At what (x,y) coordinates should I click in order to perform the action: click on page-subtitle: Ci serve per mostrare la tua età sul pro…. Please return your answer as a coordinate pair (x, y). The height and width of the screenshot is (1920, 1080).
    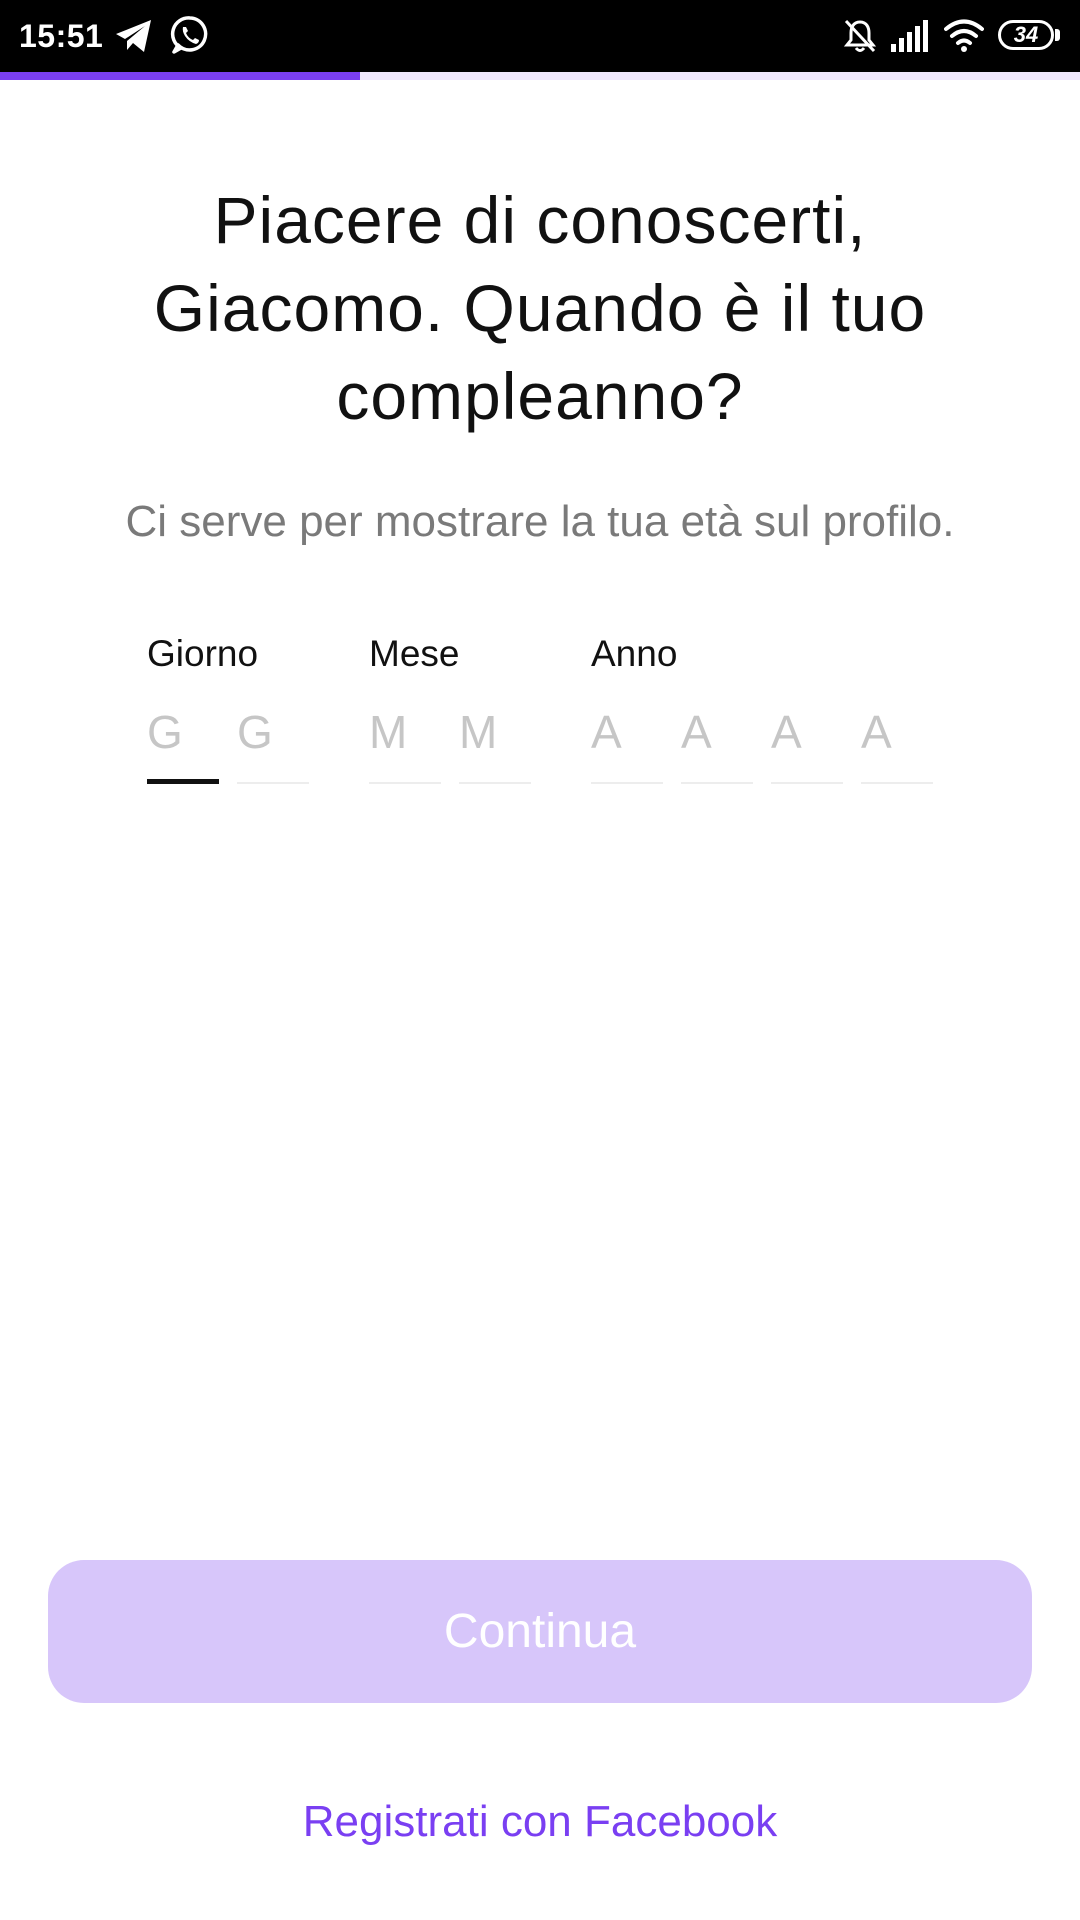
    Looking at the image, I should click on (540, 521).